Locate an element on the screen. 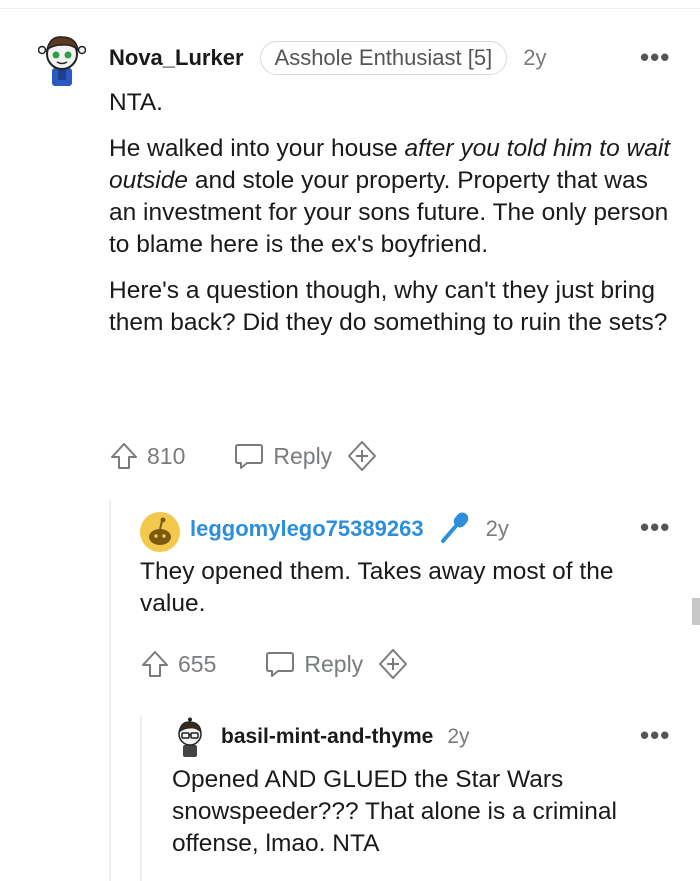 The width and height of the screenshot is (700, 881). username-link: Nova_Lurker is located at coordinates (176, 58).